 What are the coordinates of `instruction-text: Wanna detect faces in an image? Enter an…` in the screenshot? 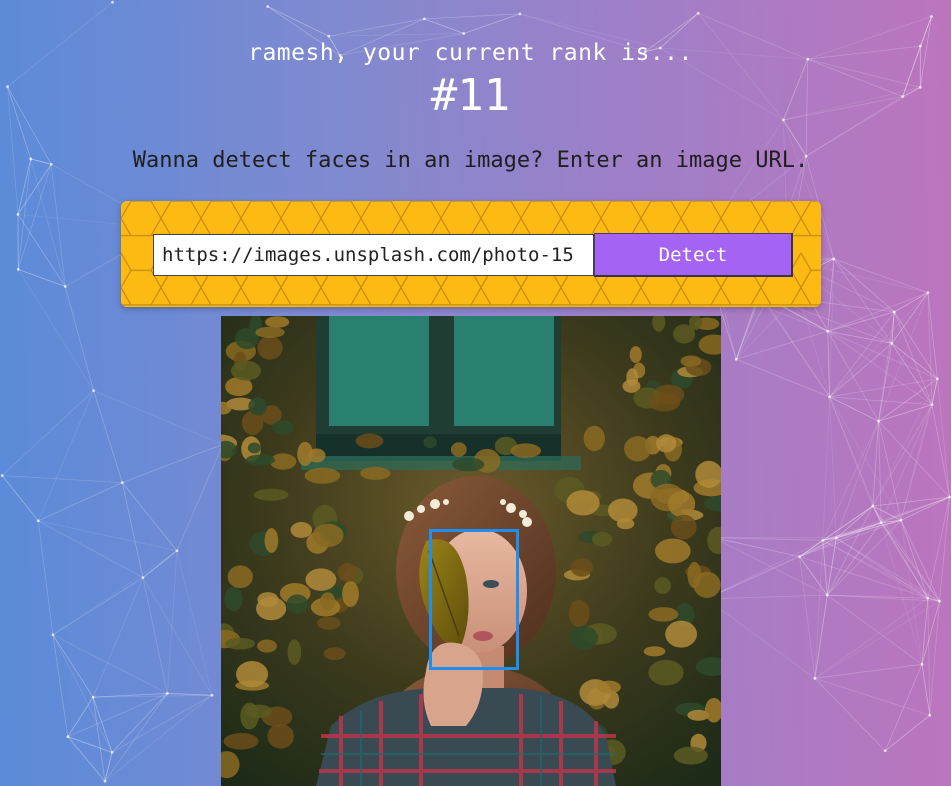 It's located at (470, 160).